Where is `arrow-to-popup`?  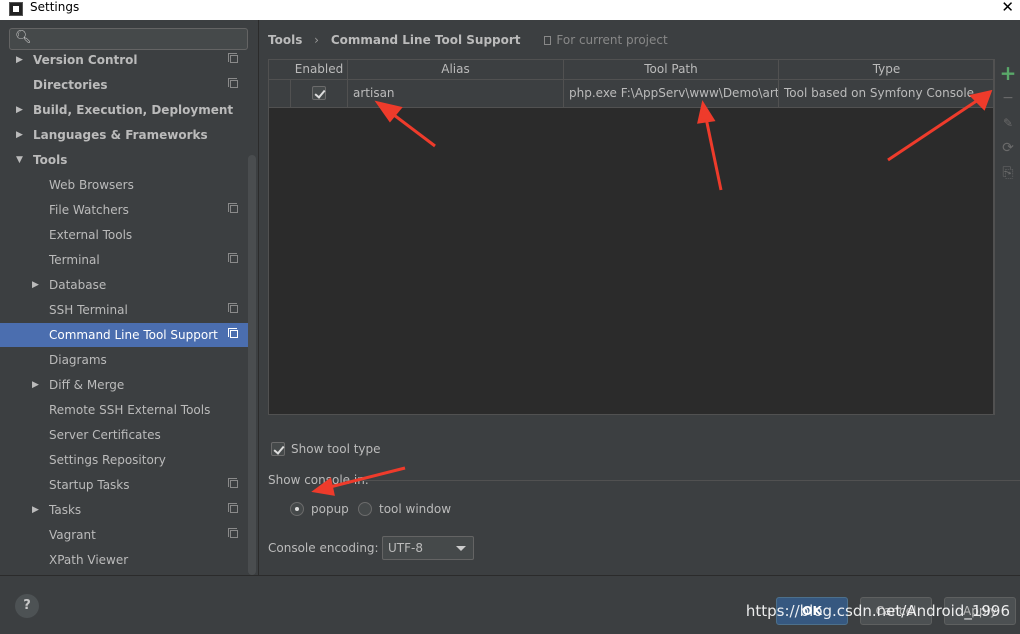
arrow-to-popup is located at coordinates (367, 477).